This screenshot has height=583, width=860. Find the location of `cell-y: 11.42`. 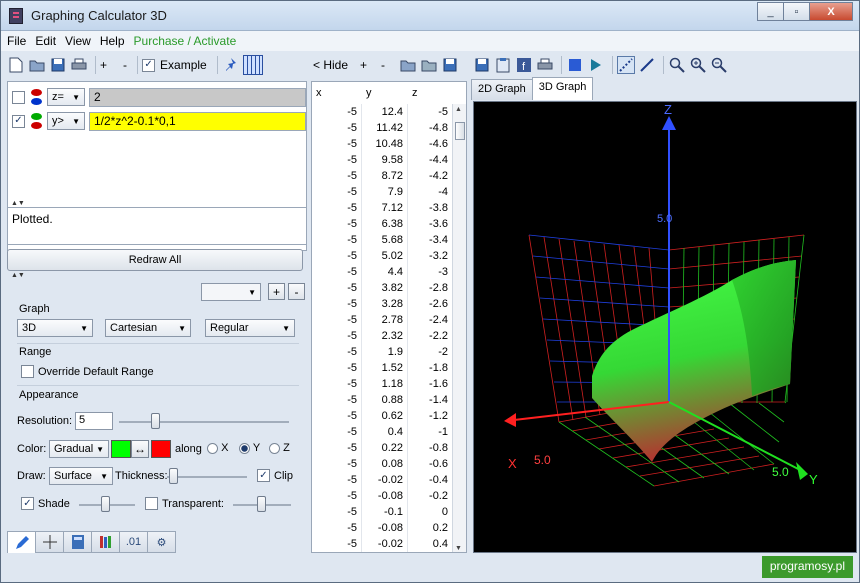

cell-y: 11.42 is located at coordinates (385, 128).